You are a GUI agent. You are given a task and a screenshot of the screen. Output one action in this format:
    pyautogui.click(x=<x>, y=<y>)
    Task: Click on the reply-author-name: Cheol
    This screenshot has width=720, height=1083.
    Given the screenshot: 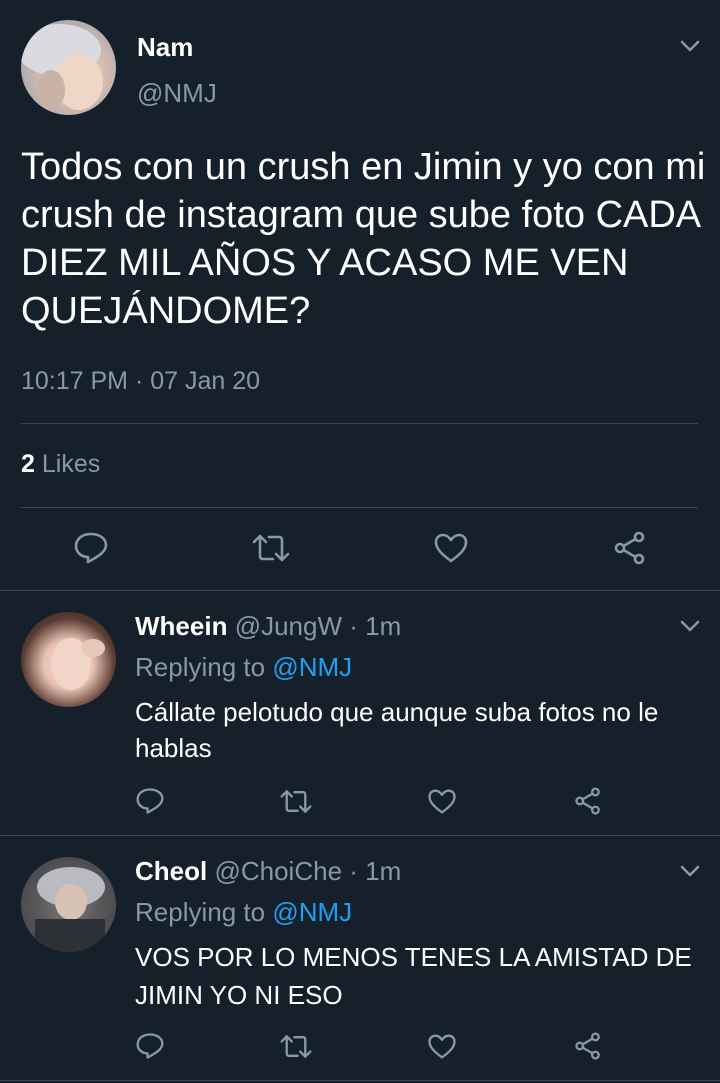 What is the action you would take?
    pyautogui.click(x=171, y=871)
    